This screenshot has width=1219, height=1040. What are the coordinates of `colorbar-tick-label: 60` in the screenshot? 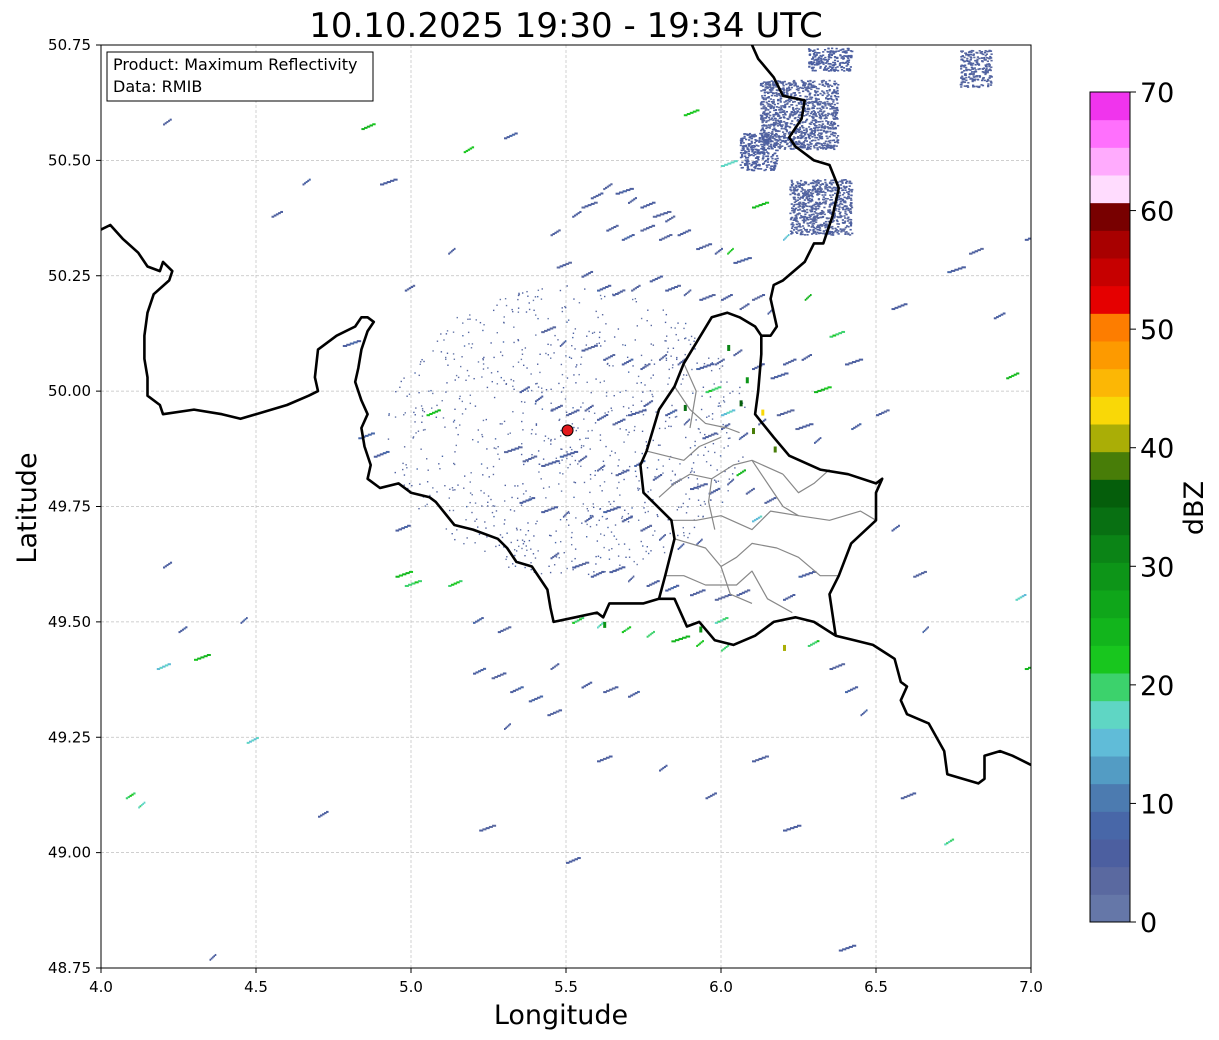 It's located at (1157, 212).